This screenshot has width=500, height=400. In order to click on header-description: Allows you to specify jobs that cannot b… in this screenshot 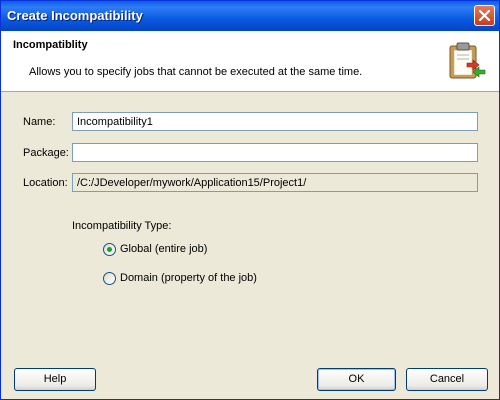, I will do `click(196, 72)`.